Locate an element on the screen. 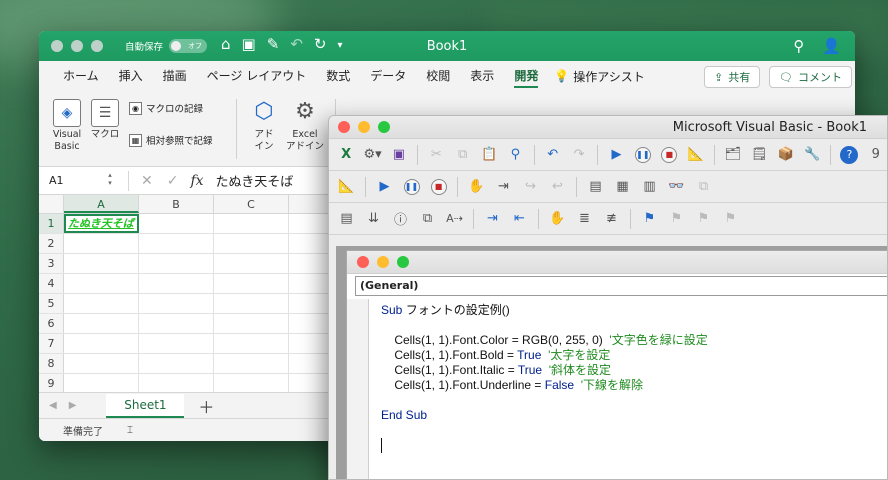  outdent-icon: ⇤ is located at coordinates (519, 218).